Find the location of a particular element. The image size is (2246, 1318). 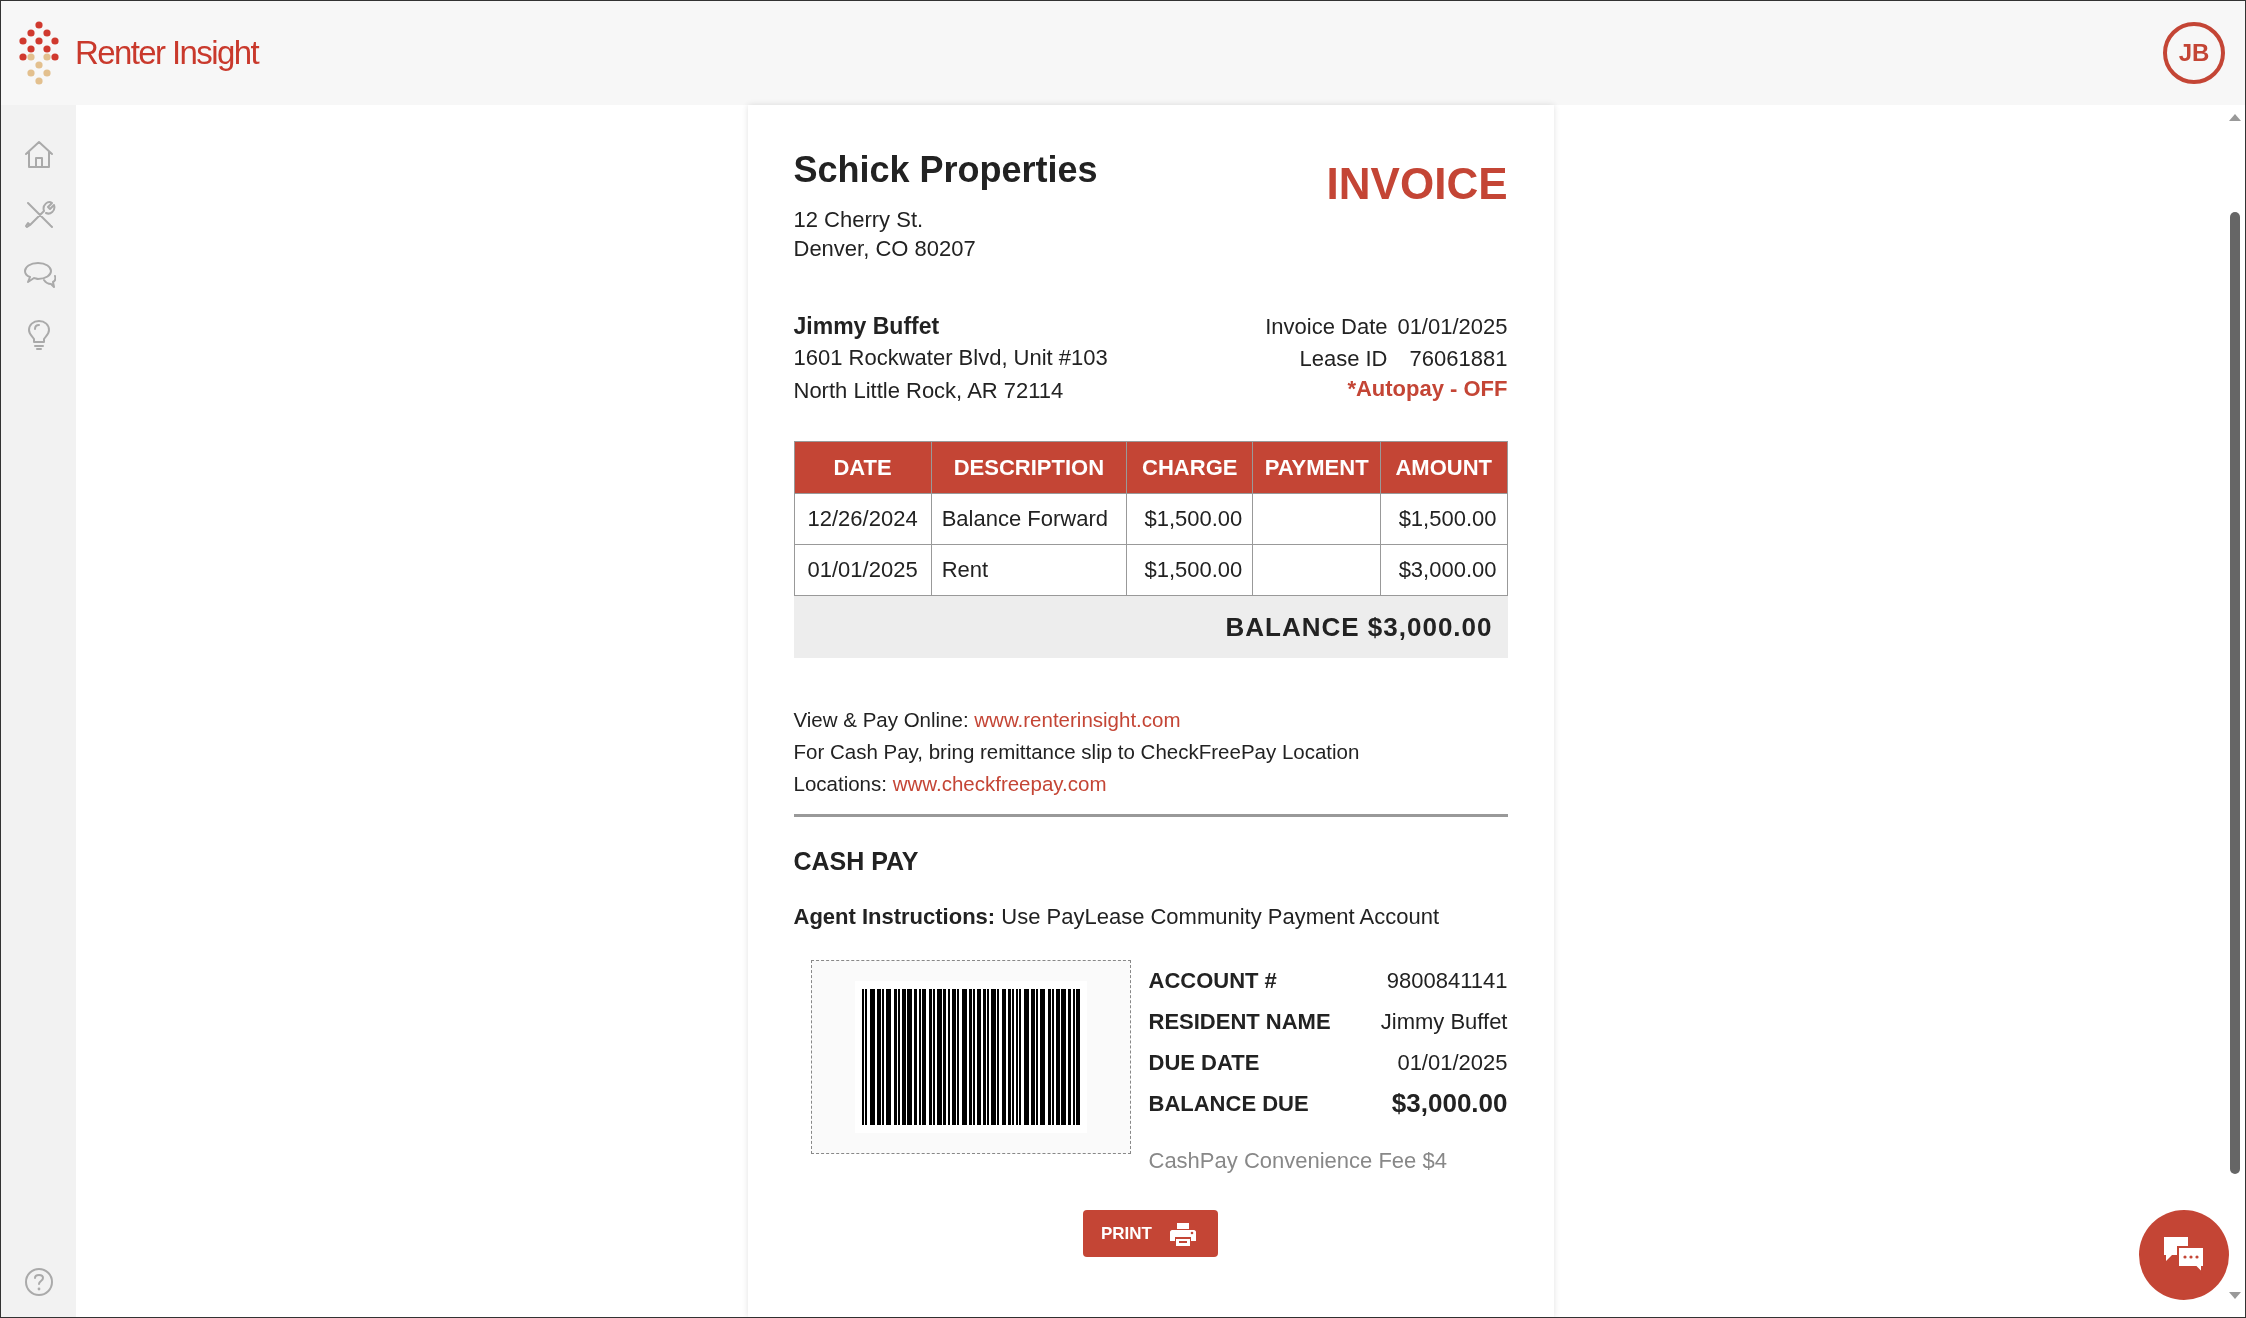

payment-note: Locations: www.checkfreepay.com is located at coordinates (950, 784).